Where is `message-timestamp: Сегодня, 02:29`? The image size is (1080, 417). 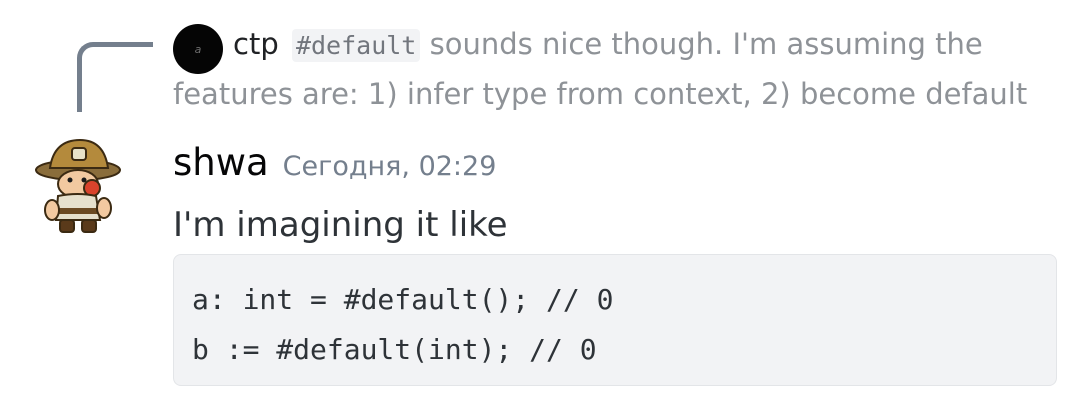
message-timestamp: Сегодня, 02:29 is located at coordinates (390, 166).